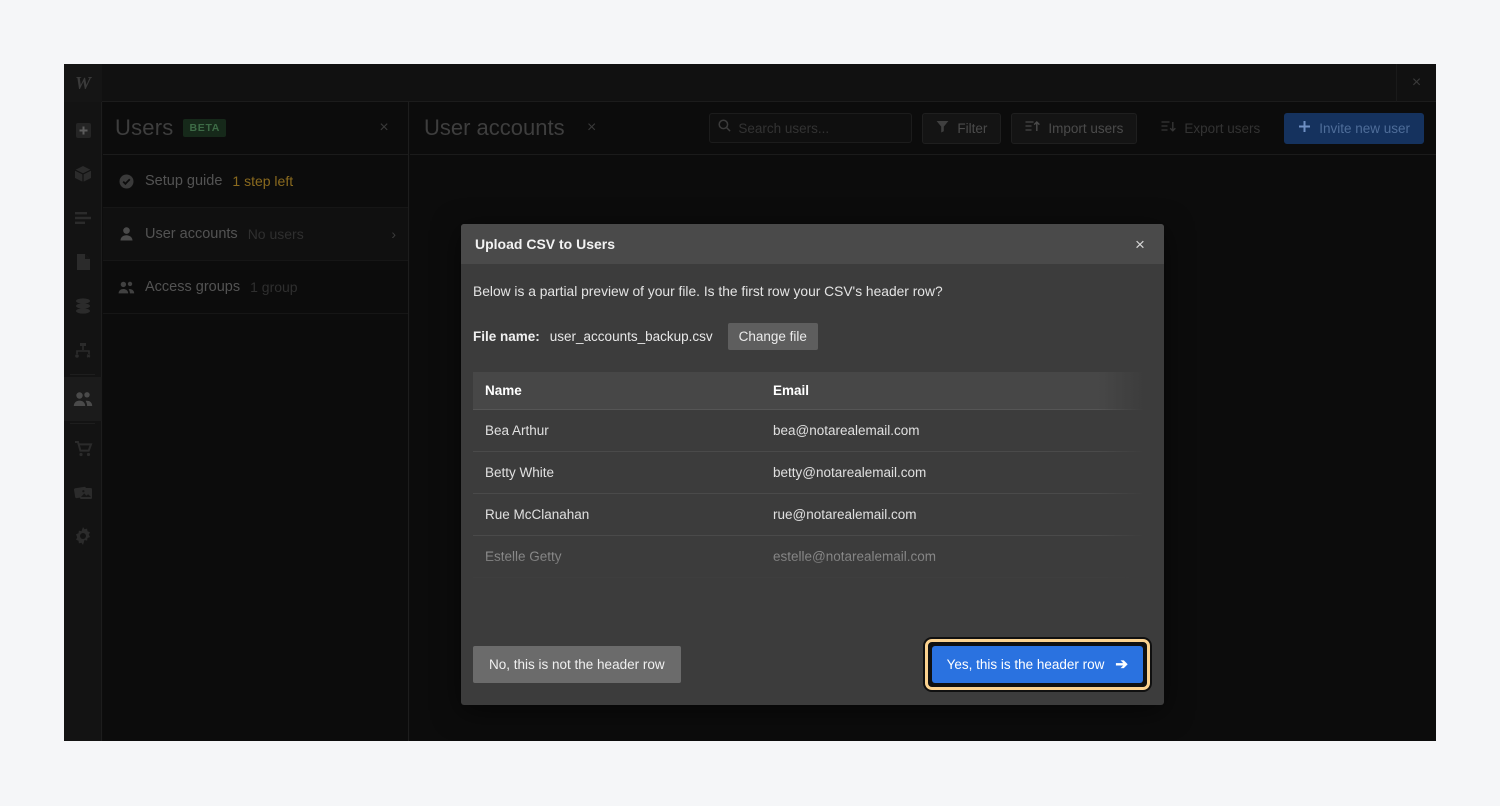 The height and width of the screenshot is (806, 1500). What do you see at coordinates (926, 514) in the screenshot?
I see `cell-email: rue@notarealemail.com` at bounding box center [926, 514].